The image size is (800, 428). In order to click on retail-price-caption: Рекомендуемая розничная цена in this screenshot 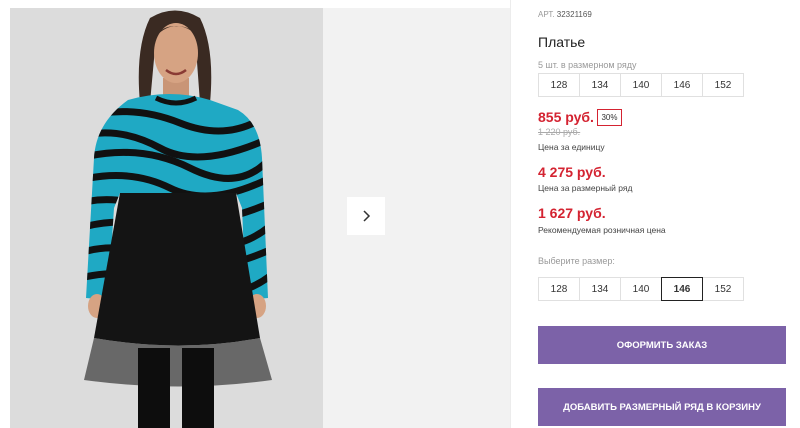, I will do `click(602, 230)`.